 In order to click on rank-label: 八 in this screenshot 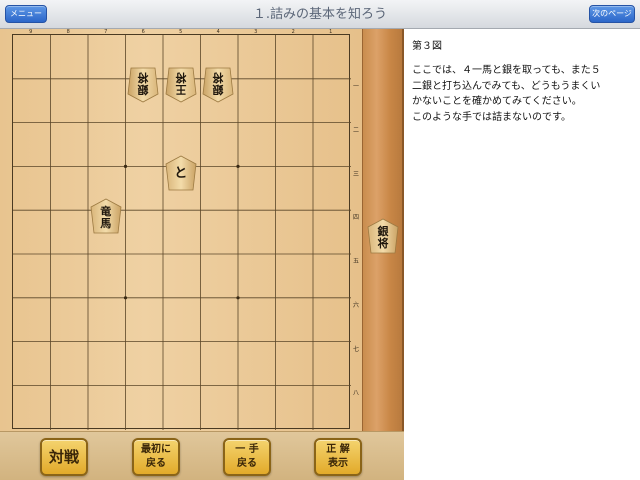, I will do `click(355, 393)`.